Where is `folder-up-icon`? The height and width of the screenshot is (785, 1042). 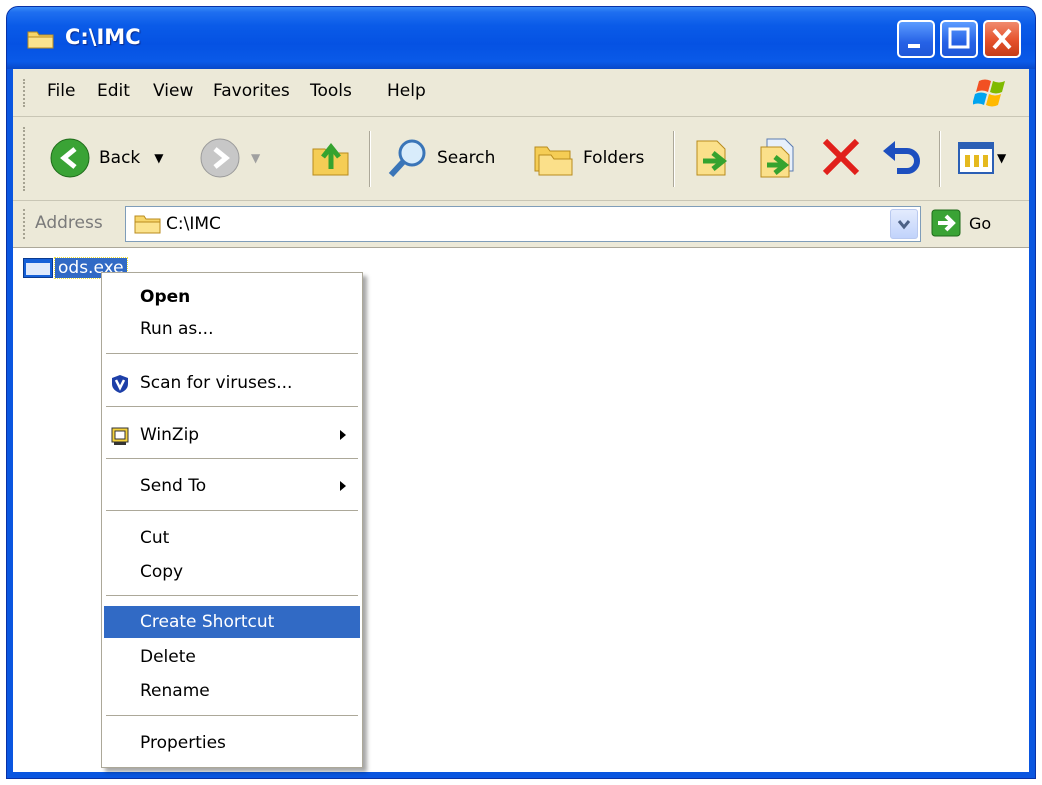
folder-up-icon is located at coordinates (330, 159).